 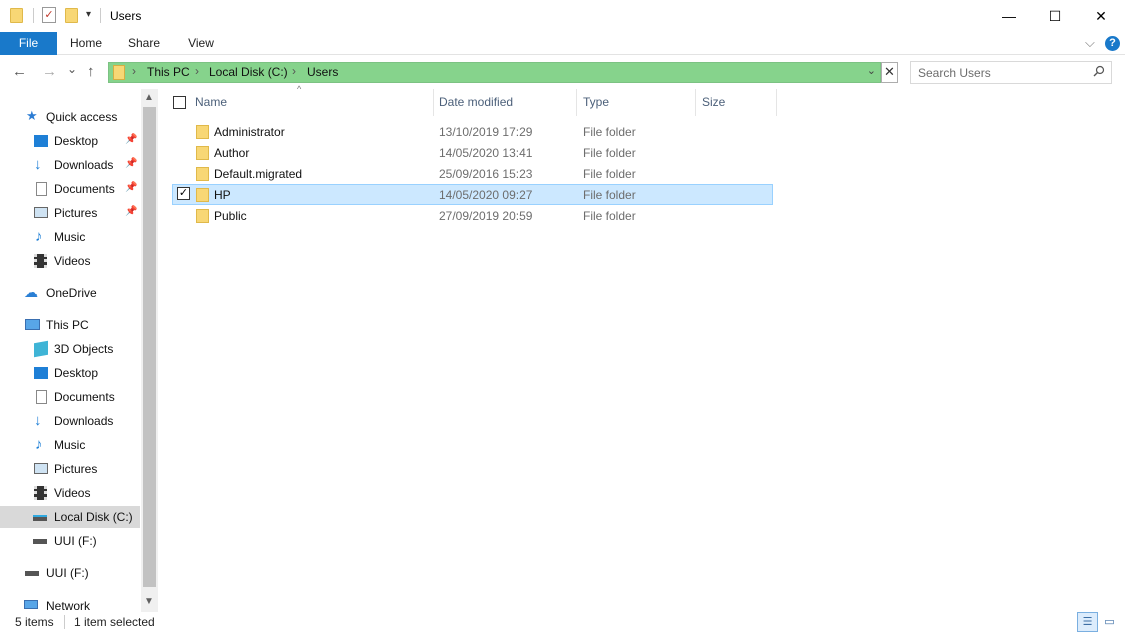 I want to click on sidebar-item-uui-drive: UUI (F:), so click(x=70, y=573).